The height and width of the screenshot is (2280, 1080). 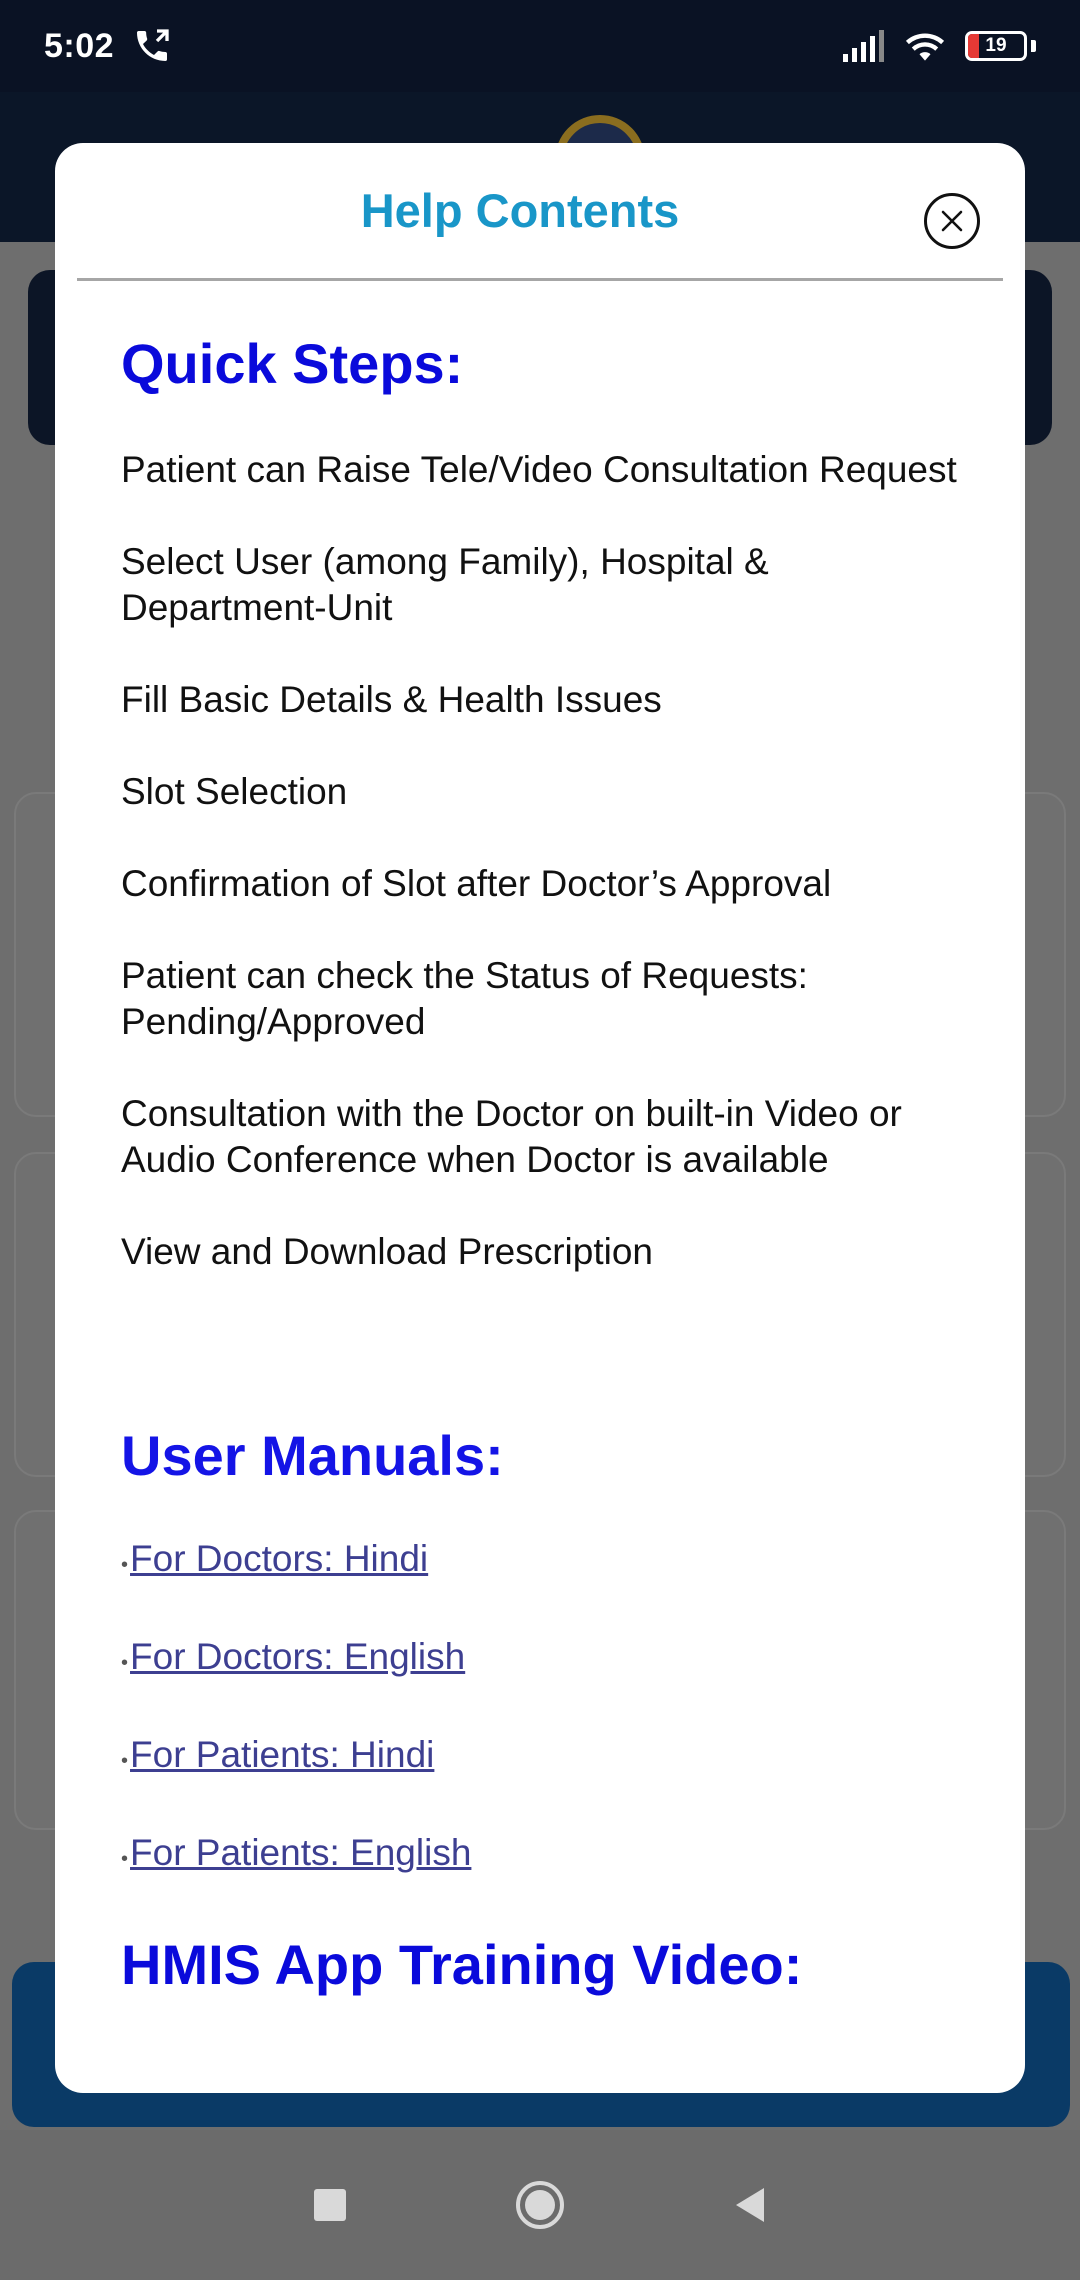 I want to click on back-button, so click(x=750, y=2205).